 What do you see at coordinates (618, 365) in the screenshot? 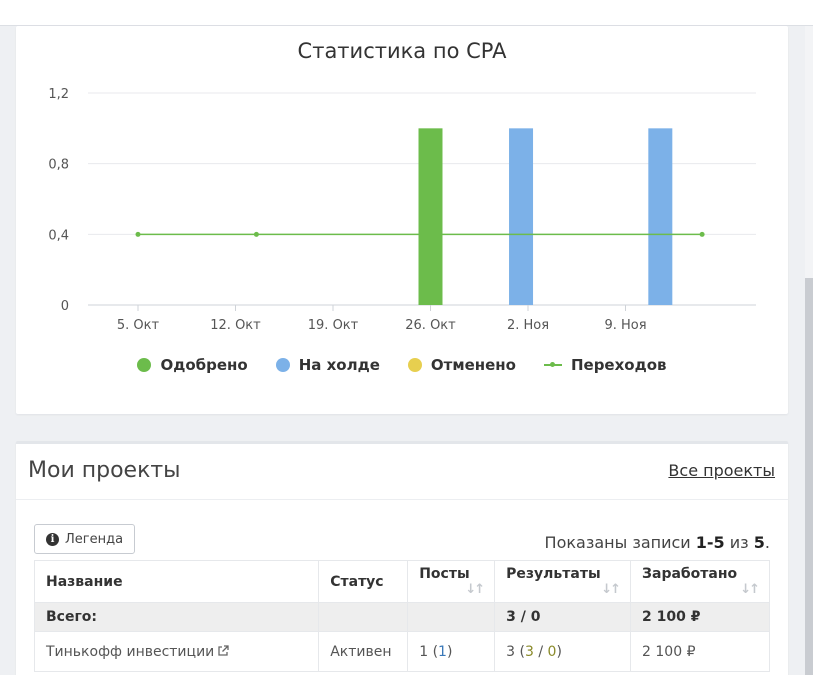
I see `legend-label: Переходов` at bounding box center [618, 365].